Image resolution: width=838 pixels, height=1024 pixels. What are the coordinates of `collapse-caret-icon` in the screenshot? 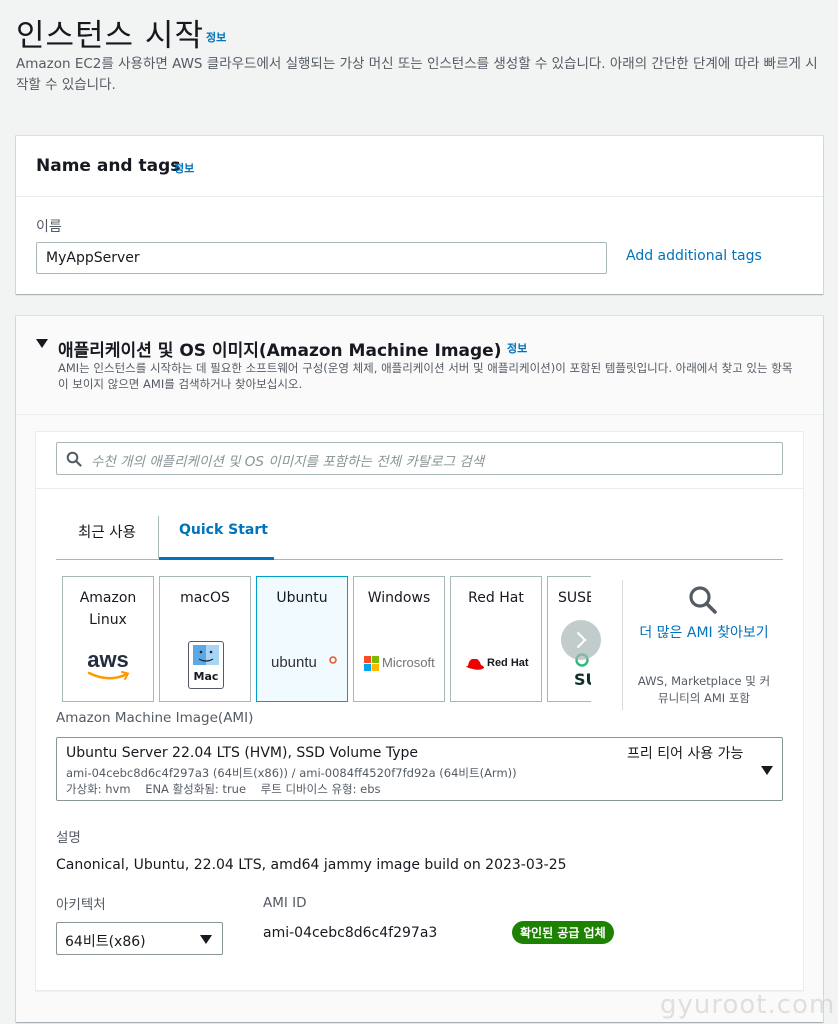 It's located at (42, 343).